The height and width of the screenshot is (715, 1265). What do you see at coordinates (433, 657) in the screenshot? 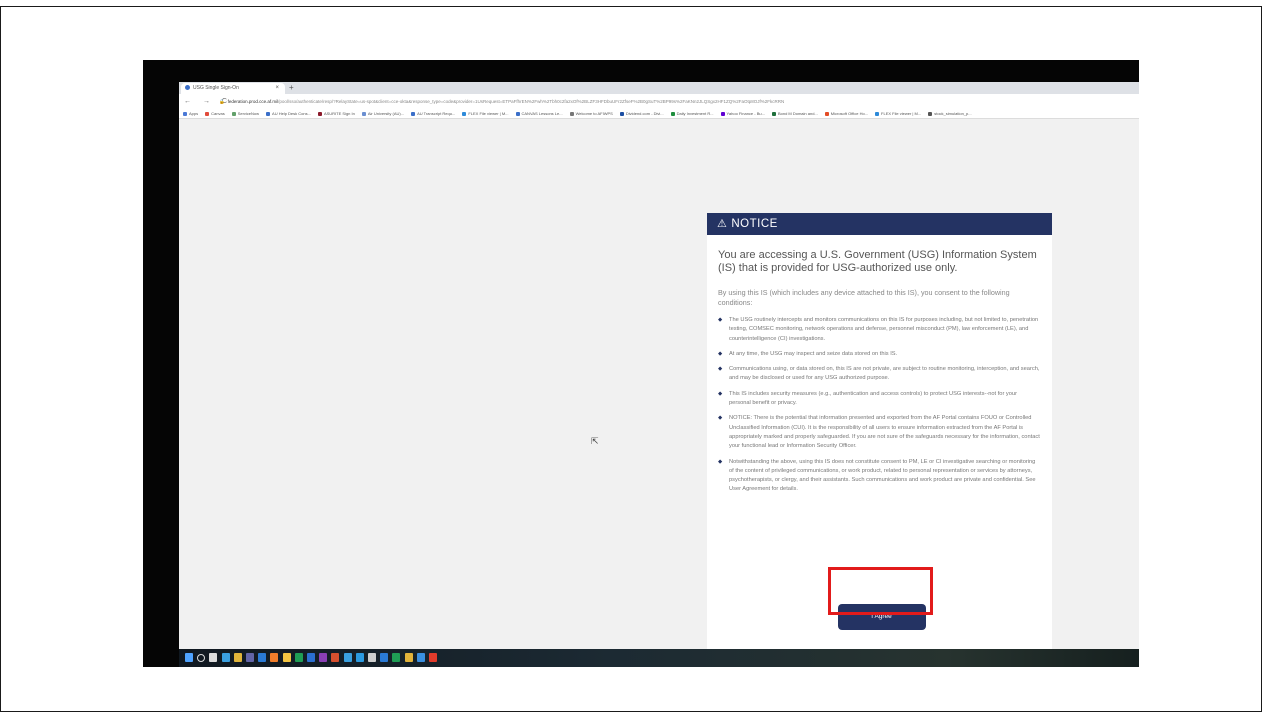
I see `acrobat-icon` at bounding box center [433, 657].